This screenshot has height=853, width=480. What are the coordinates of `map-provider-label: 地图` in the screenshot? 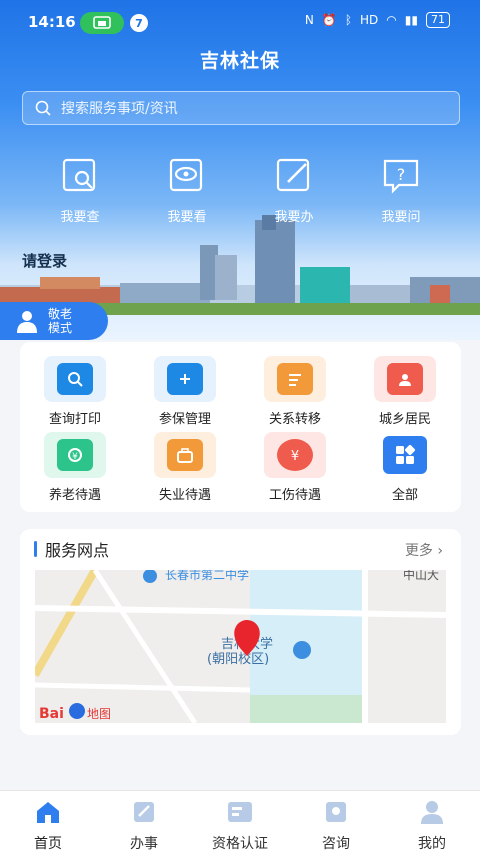 It's located at (99, 714).